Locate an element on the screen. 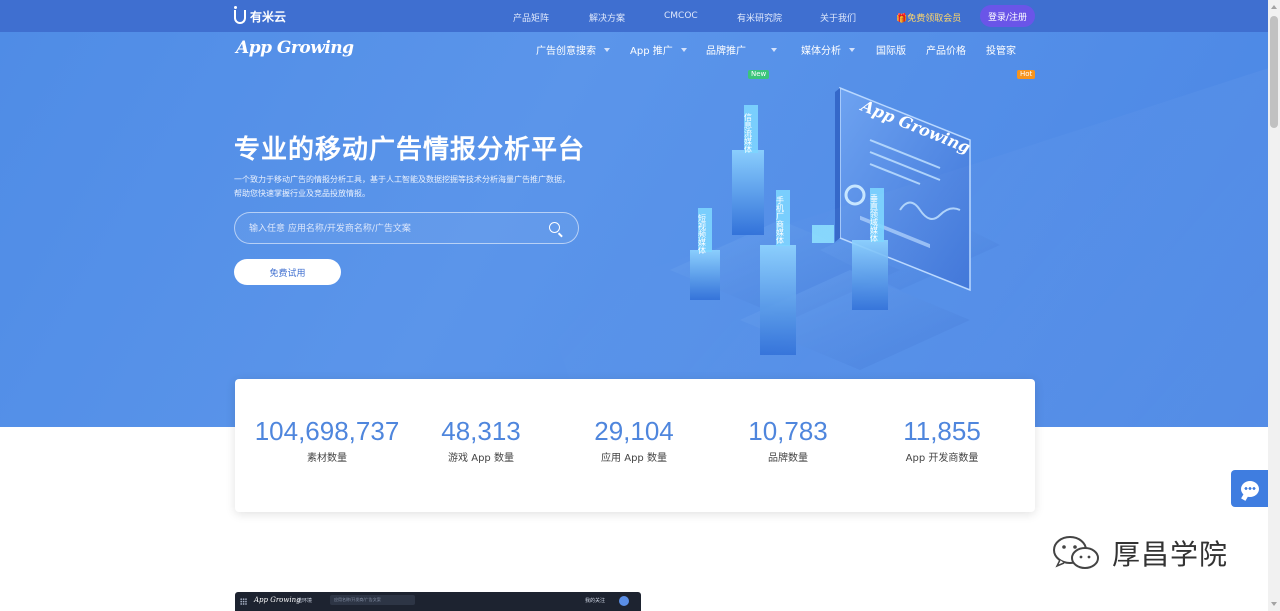  hero-search-box is located at coordinates (406, 228).